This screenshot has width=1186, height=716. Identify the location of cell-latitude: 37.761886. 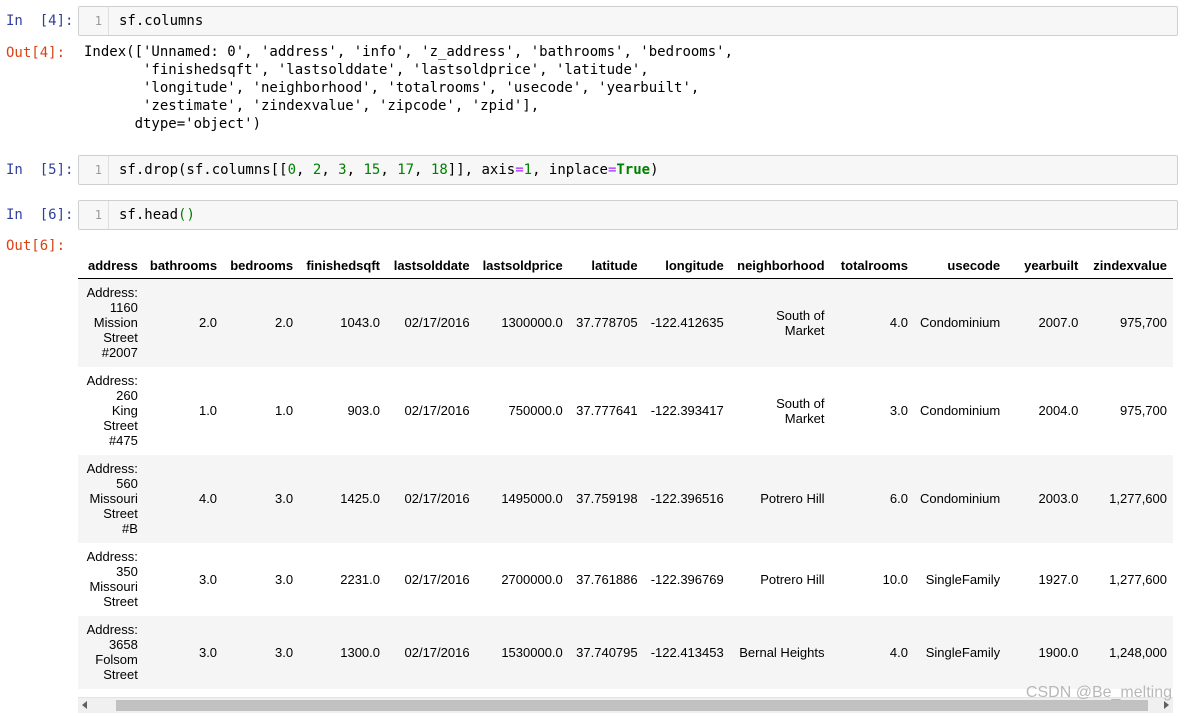
(607, 579).